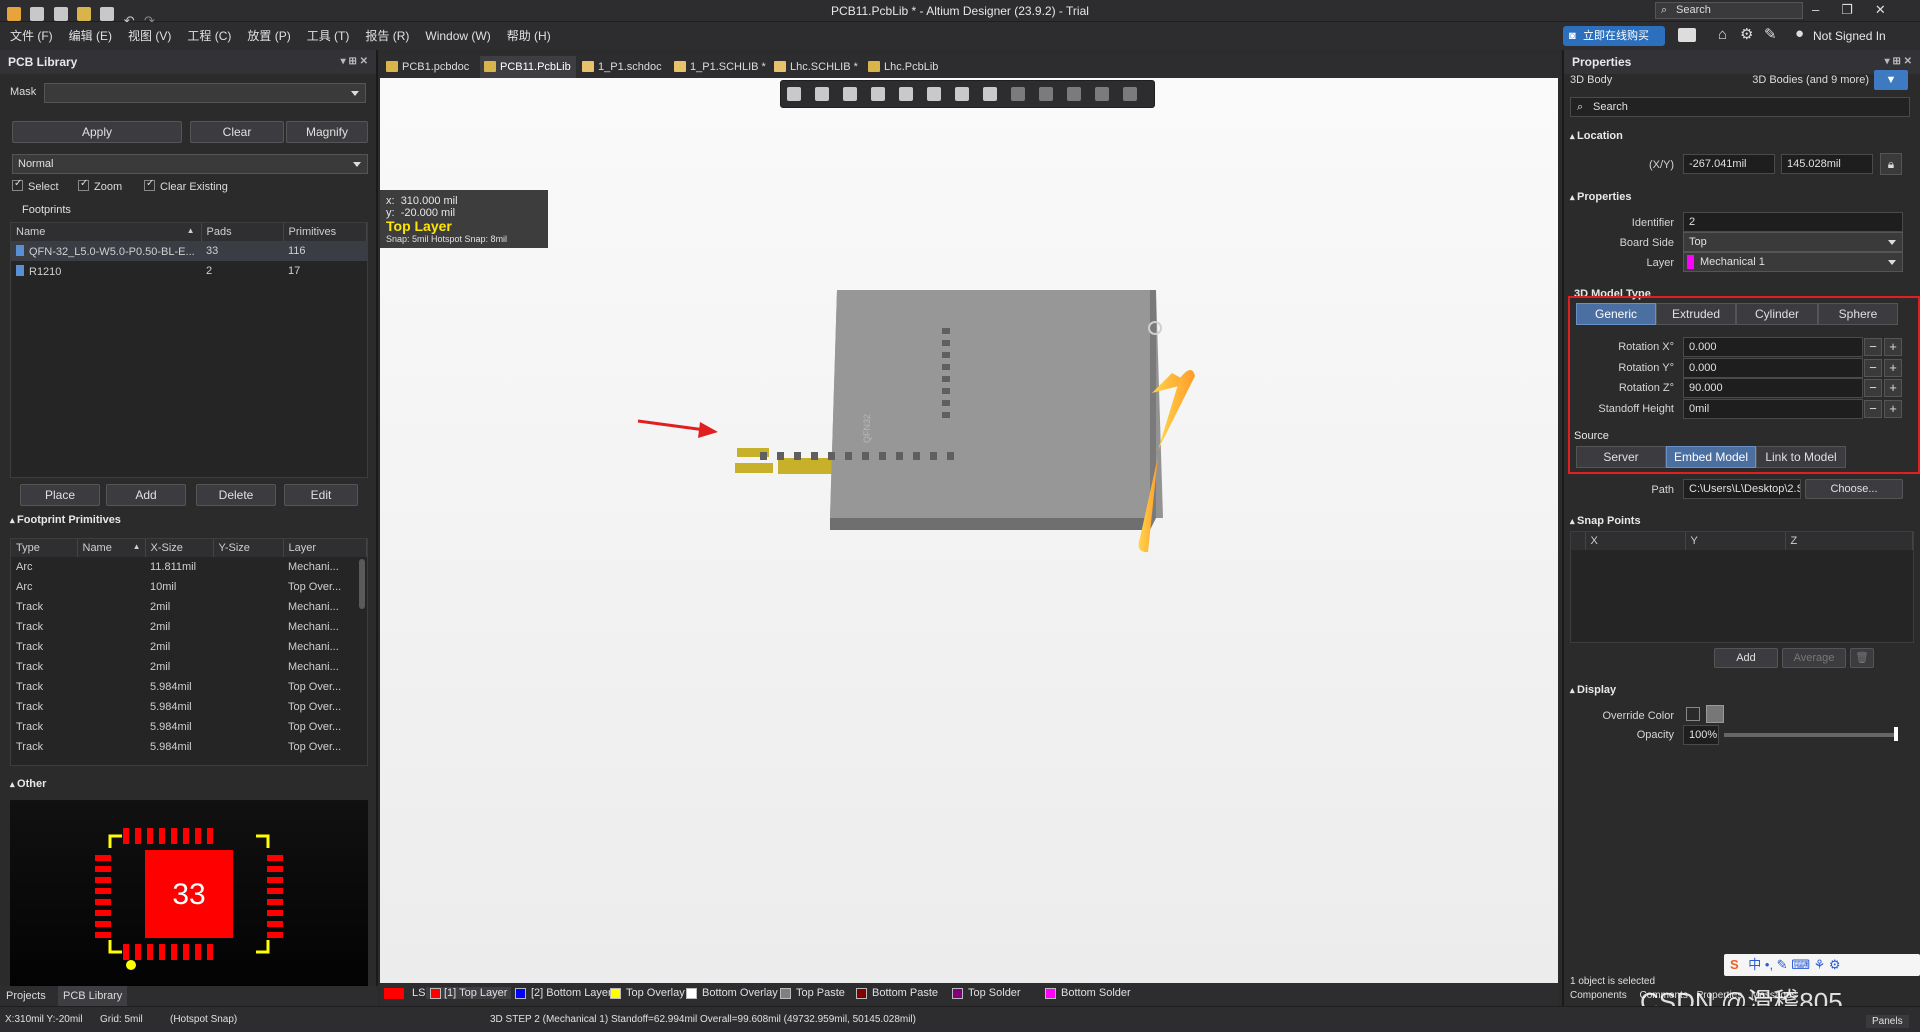  Describe the element at coordinates (1621, 457) in the screenshot. I see `source-server: Server` at that location.